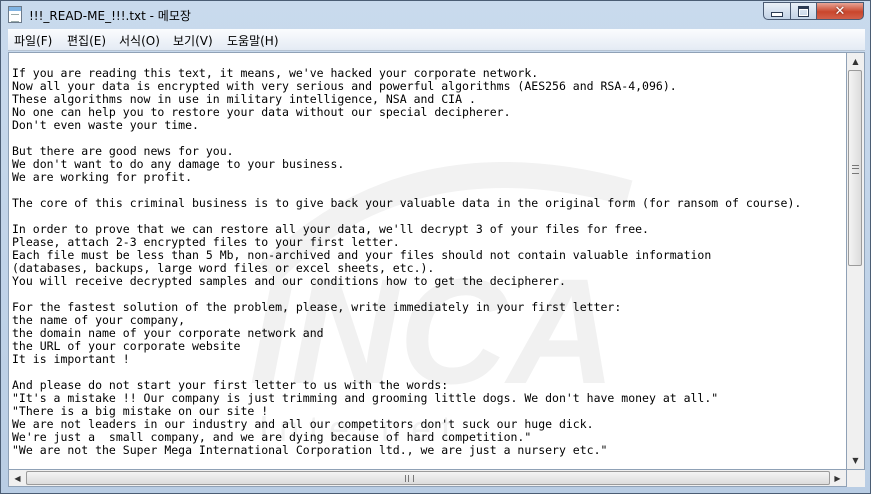 This screenshot has width=871, height=494. What do you see at coordinates (435, 15) in the screenshot?
I see `title-bar: !!!_READ-ME_!!!.txt - 메모장` at bounding box center [435, 15].